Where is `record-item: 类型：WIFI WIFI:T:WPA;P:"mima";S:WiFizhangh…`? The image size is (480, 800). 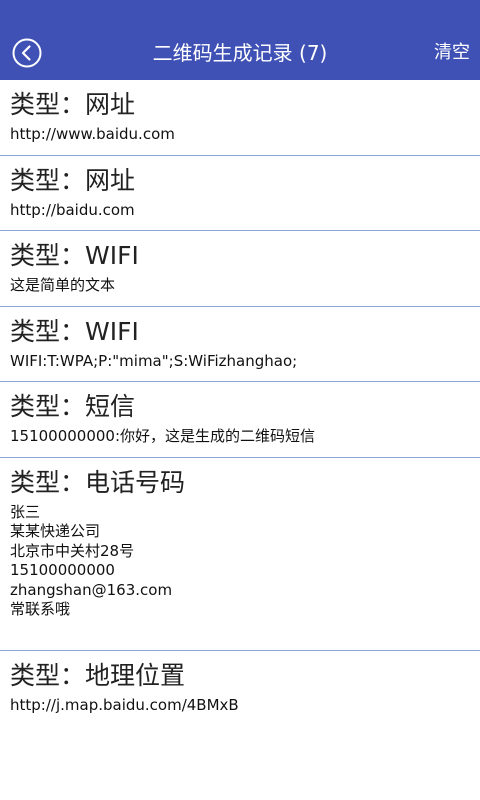
record-item: 类型：WIFI WIFI:T:WPA;P:"mima";S:WiFizhangh… is located at coordinates (240, 344).